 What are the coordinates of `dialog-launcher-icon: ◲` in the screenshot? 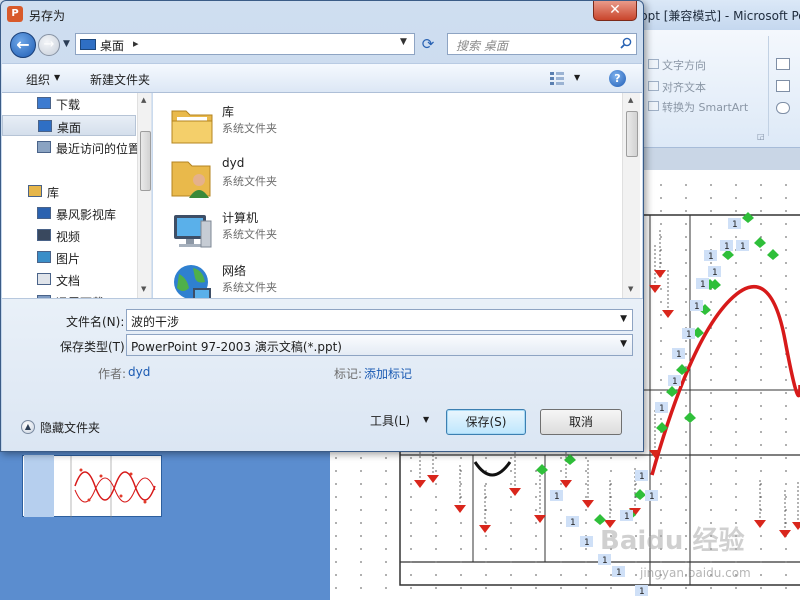 It's located at (761, 136).